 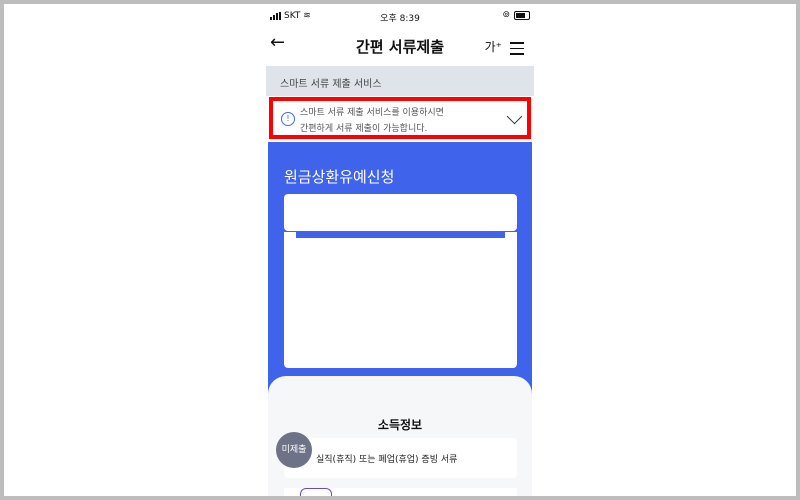 What do you see at coordinates (400, 425) in the screenshot?
I see `income-title: 소득정보` at bounding box center [400, 425].